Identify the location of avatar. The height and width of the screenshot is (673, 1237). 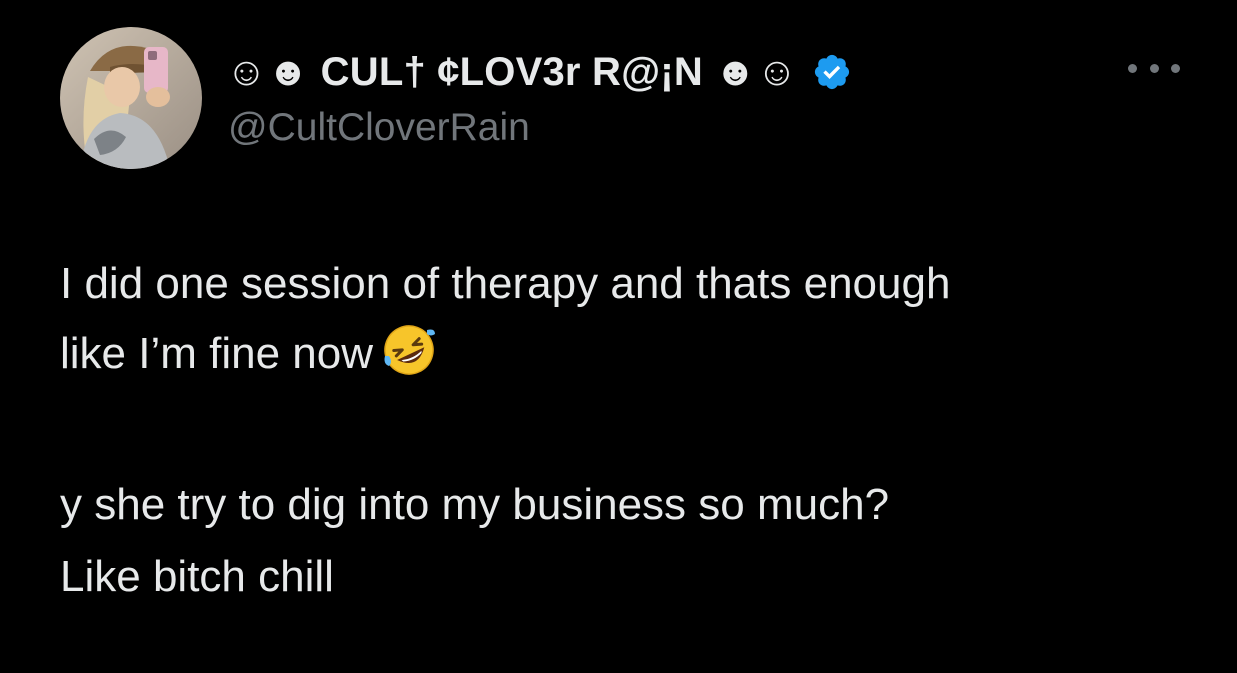
(131, 98).